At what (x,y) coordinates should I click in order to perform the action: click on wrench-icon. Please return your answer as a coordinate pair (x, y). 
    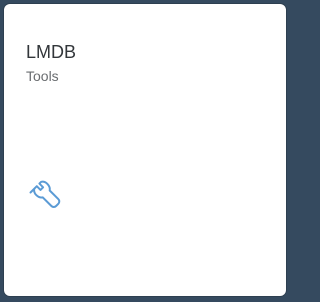
    Looking at the image, I should click on (44, 196).